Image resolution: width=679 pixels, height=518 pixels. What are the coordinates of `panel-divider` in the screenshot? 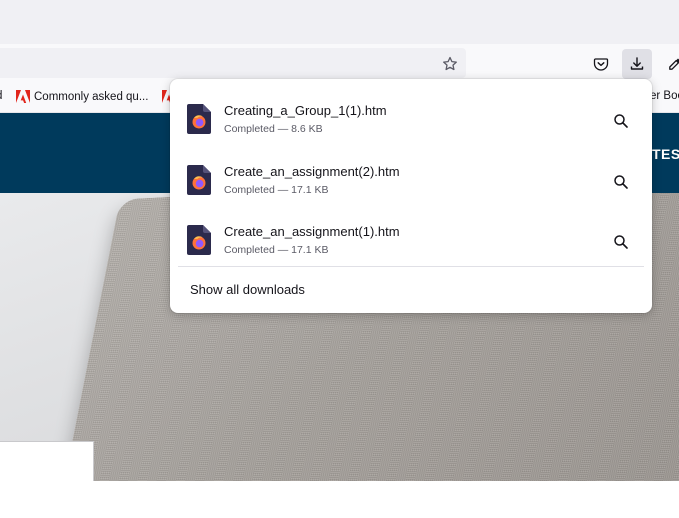 It's located at (411, 266).